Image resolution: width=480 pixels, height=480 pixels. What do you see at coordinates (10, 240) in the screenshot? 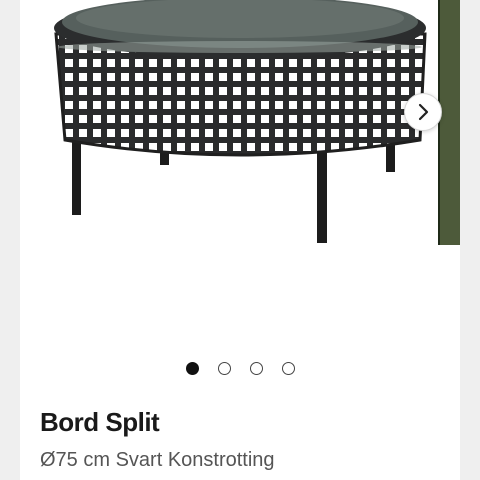
I see `left-page-gutter` at bounding box center [10, 240].